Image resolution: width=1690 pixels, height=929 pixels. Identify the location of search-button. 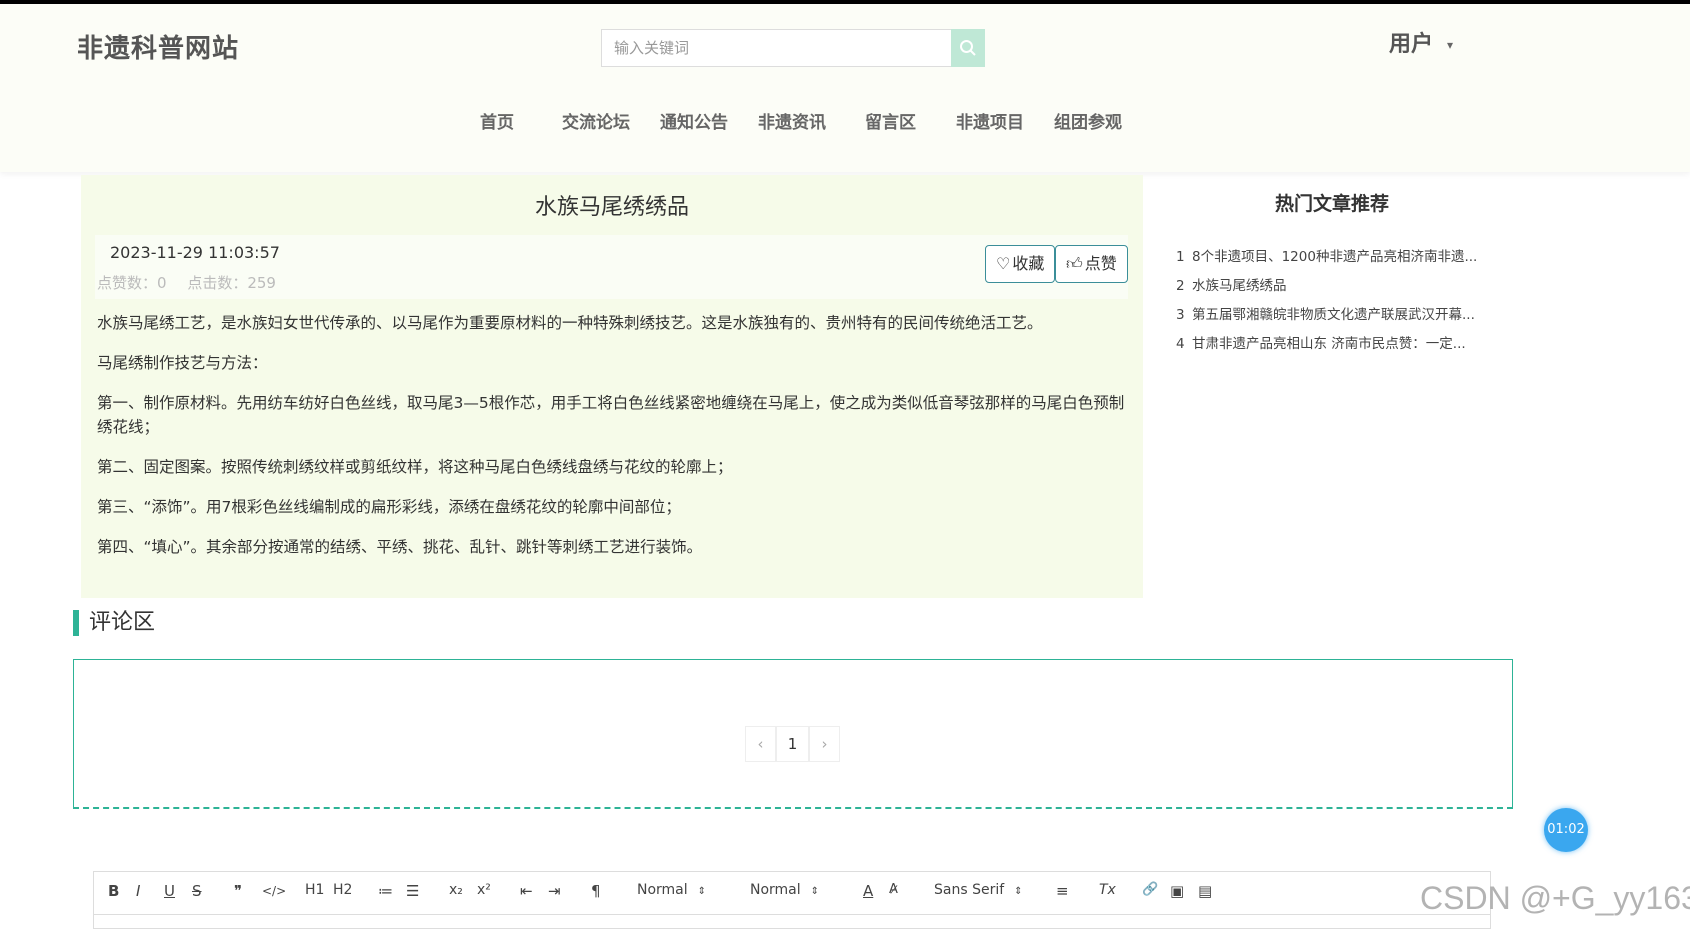
(968, 48).